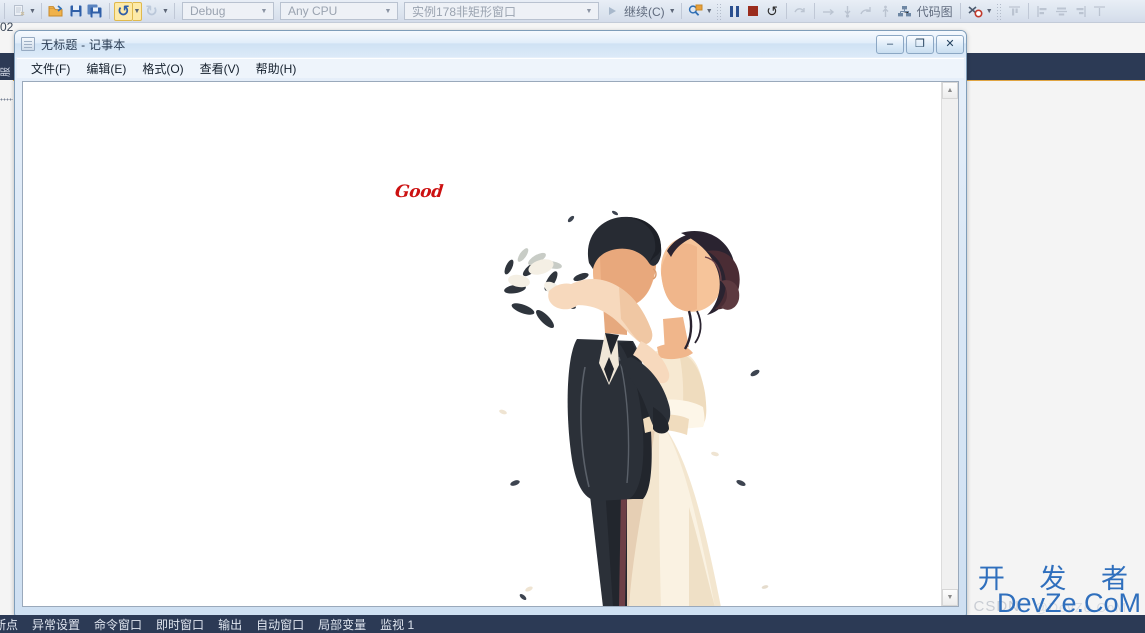 The width and height of the screenshot is (1145, 633). I want to click on left-docked-tab-label: 服, so click(6, 72).